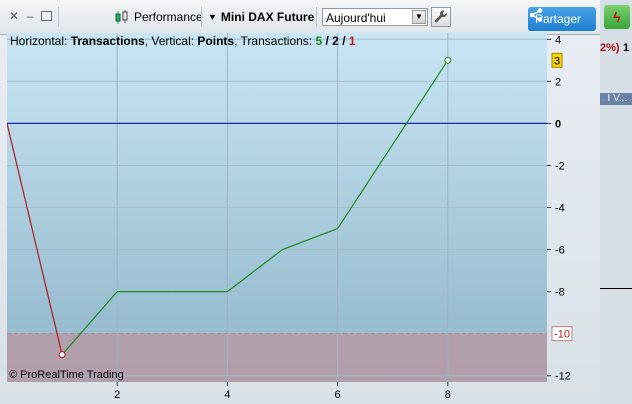 The image size is (632, 404). Describe the element at coordinates (117, 395) in the screenshot. I see `x-tick-label: 2` at that location.